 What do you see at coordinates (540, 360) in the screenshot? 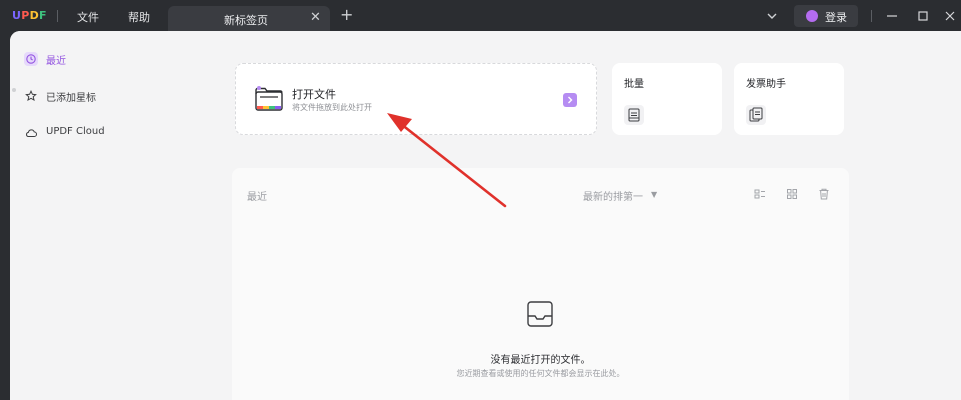
I see `empty-state-title: 没有最近打开的文件。` at bounding box center [540, 360].